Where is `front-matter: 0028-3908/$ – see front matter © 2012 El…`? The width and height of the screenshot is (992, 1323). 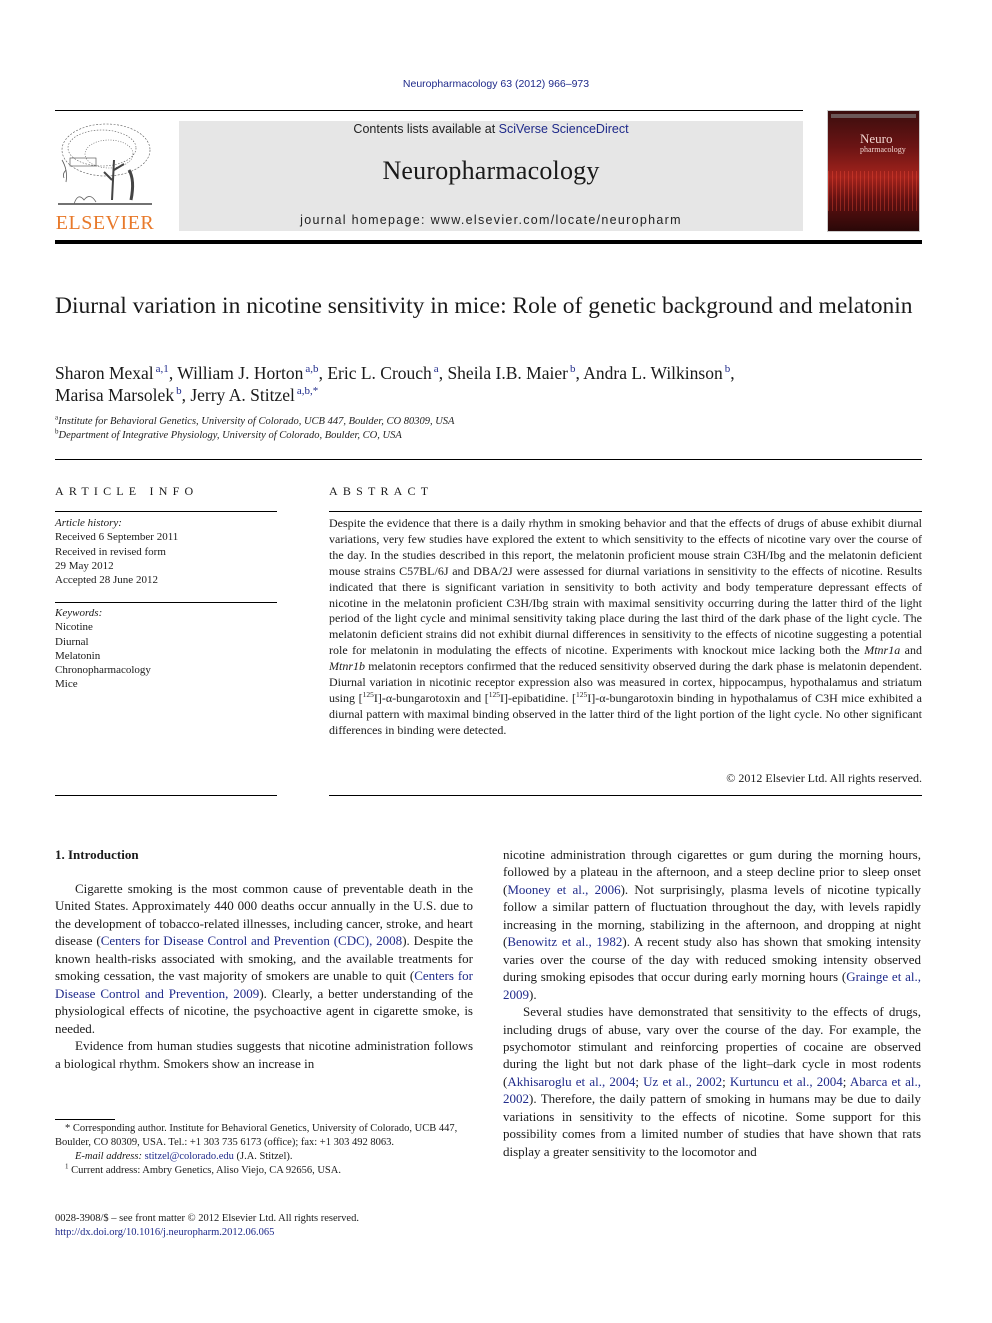
front-matter: 0028-3908/$ – see front matter © 2012 El… is located at coordinates (270, 1226).